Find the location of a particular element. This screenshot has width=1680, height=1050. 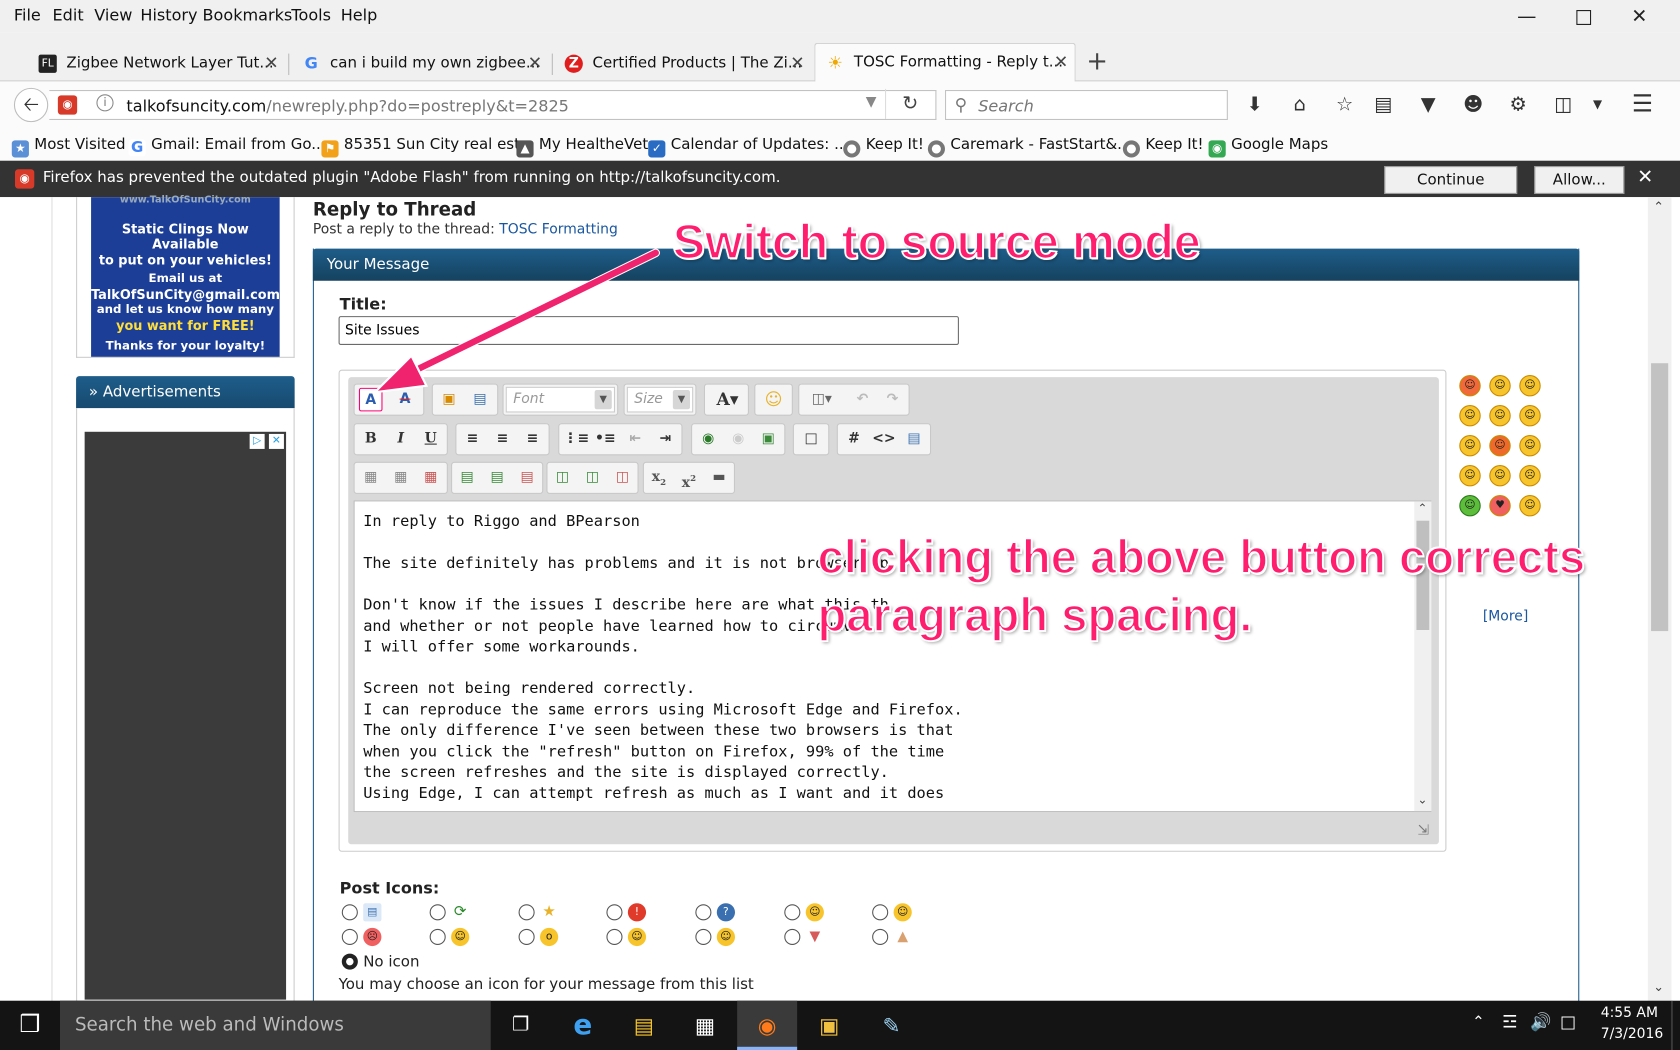

app-icon: ▣ is located at coordinates (829, 1025).